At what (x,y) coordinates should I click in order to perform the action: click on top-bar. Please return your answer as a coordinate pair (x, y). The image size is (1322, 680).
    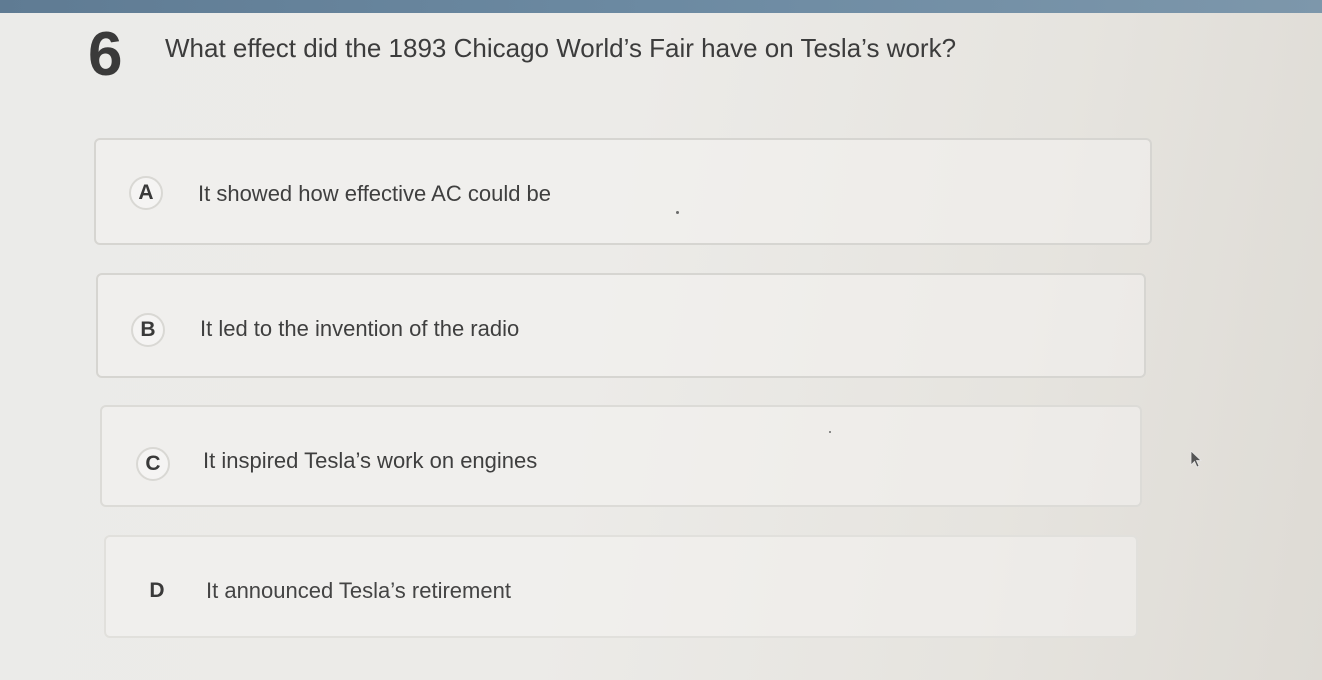
    Looking at the image, I should click on (661, 6).